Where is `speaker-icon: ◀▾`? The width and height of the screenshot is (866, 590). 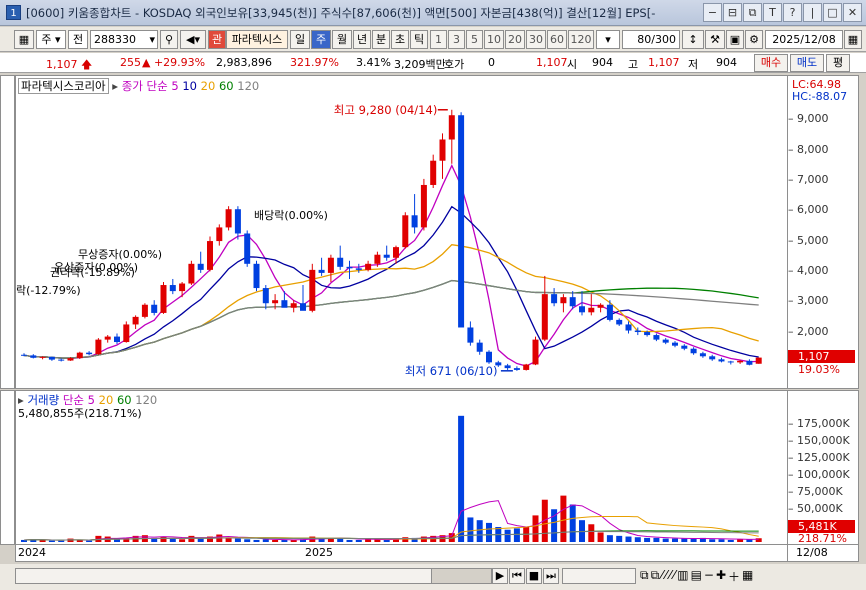
speaker-icon: ◀▾ is located at coordinates (193, 39).